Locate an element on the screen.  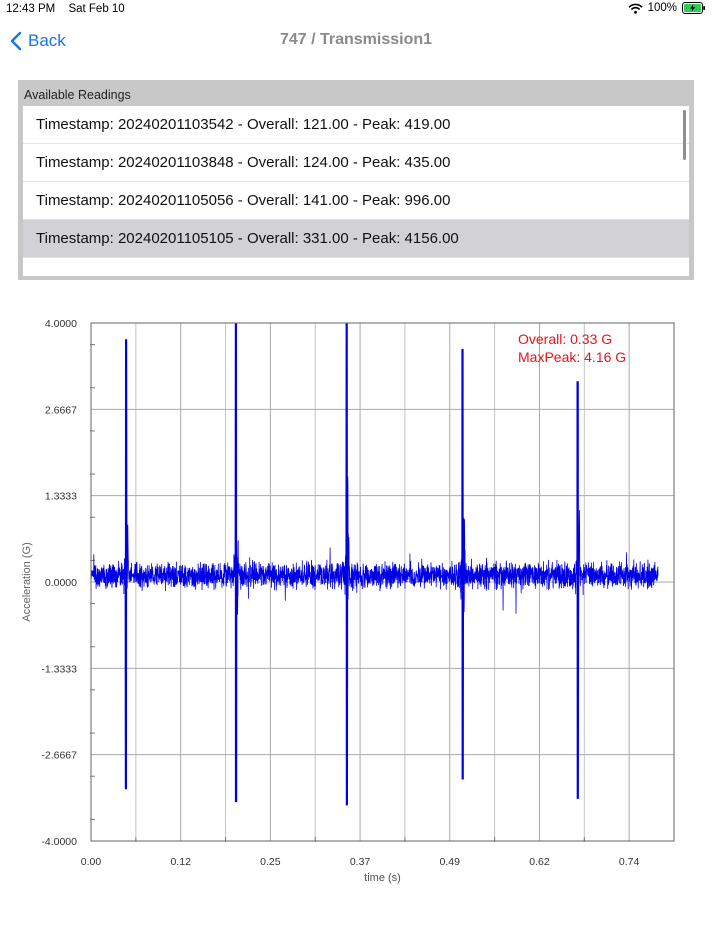
y-tick-label: 0.0000 is located at coordinates (61, 583).